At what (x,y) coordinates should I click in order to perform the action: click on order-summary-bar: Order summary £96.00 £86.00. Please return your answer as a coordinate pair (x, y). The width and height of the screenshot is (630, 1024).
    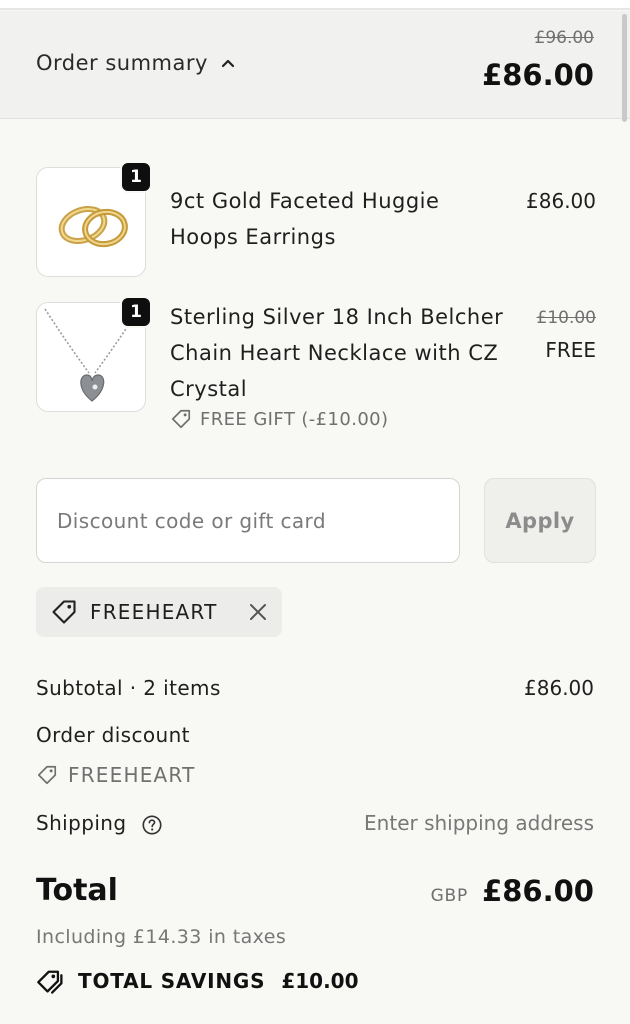
    Looking at the image, I should click on (315, 65).